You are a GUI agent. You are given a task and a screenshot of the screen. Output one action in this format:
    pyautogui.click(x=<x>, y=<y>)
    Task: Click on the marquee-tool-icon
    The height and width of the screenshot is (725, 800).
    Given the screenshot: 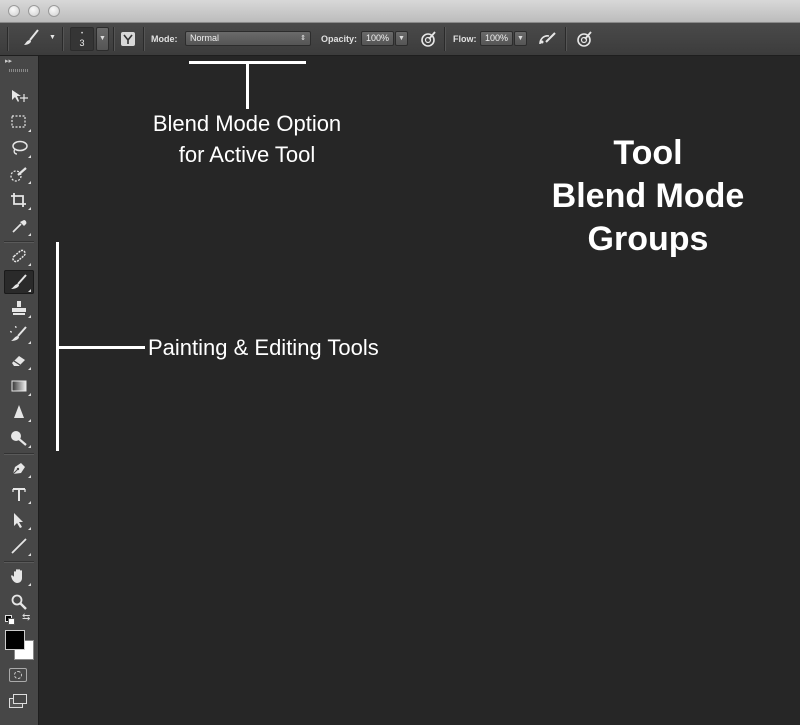 What is the action you would take?
    pyautogui.click(x=18, y=121)
    